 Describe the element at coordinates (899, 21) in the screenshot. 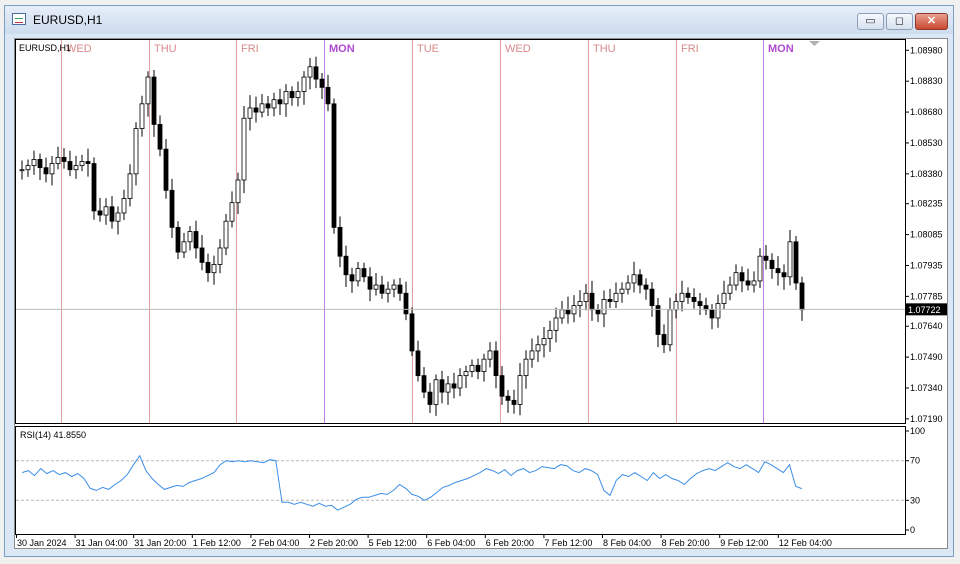

I see `maximize-button: ◻` at that location.